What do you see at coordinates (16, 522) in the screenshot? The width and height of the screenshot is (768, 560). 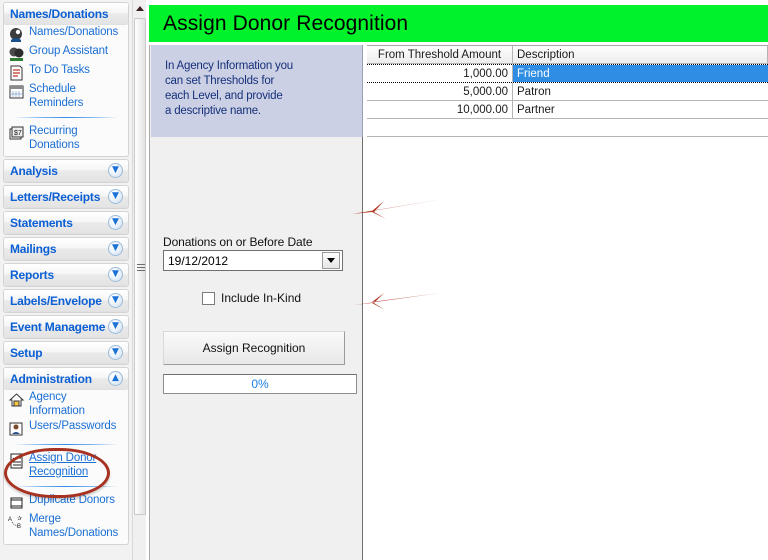 I see `merge-icon: A ✰ B` at bounding box center [16, 522].